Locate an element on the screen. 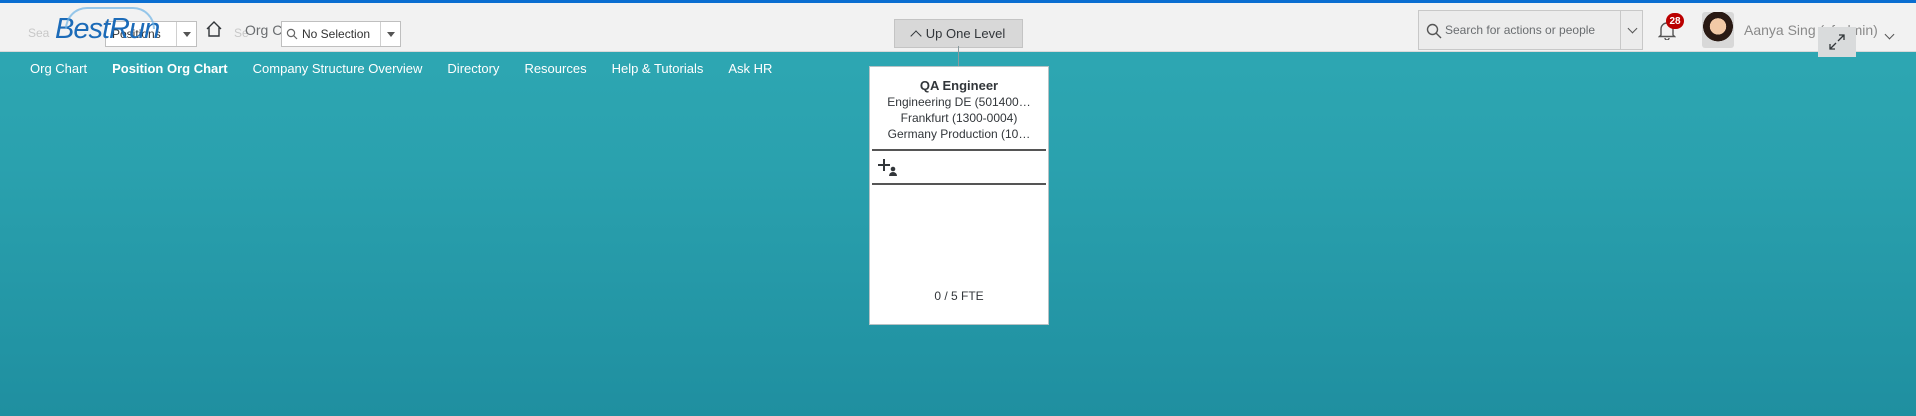  home-icon is located at coordinates (214, 29).